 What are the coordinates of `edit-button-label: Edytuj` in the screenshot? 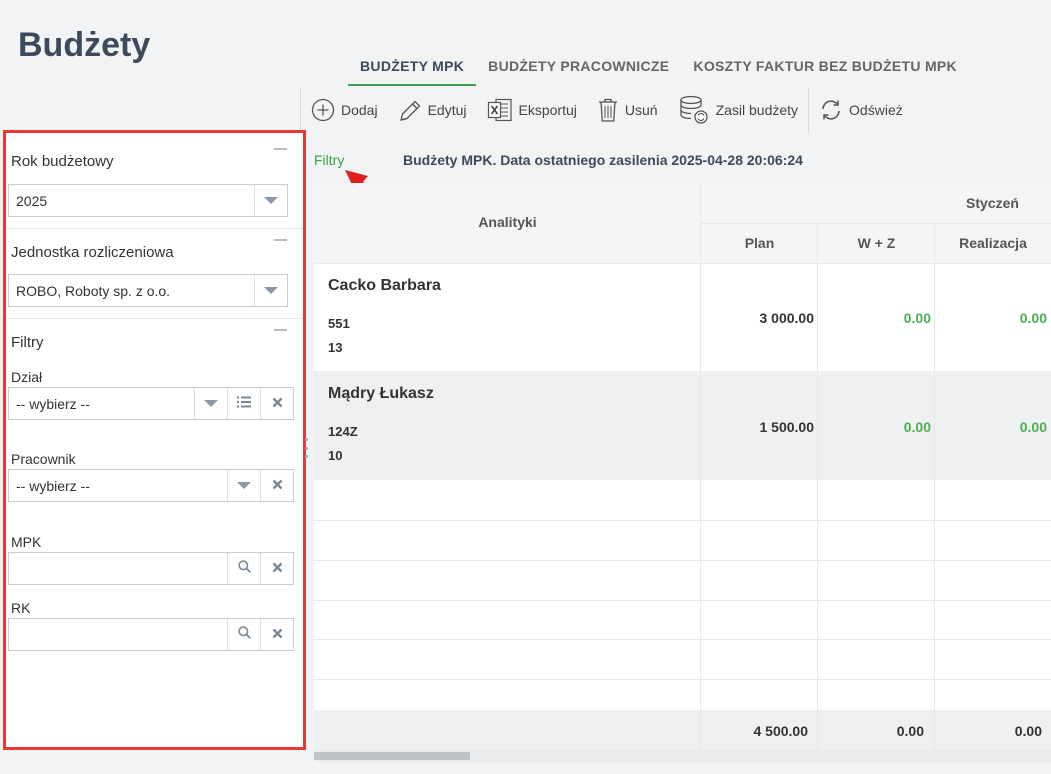 It's located at (447, 110).